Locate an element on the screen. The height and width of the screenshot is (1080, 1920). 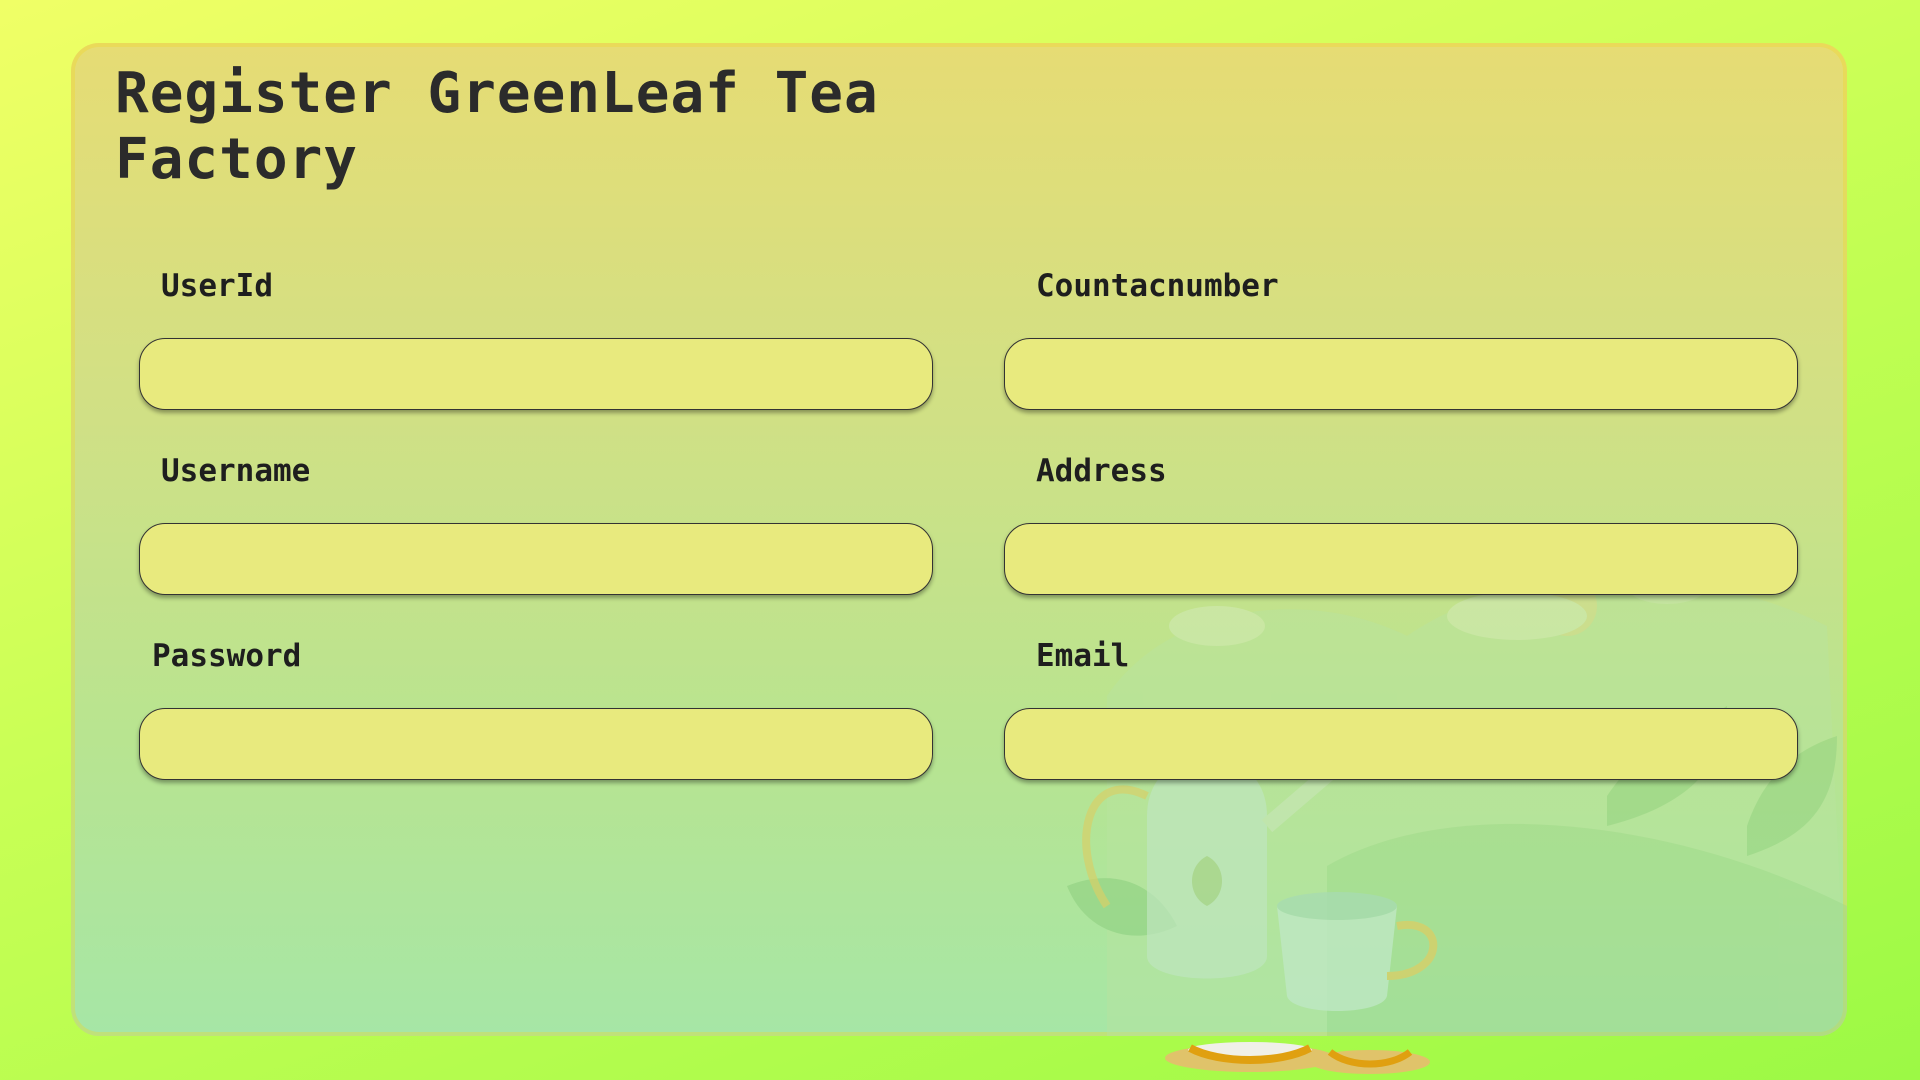
userid-input is located at coordinates (536, 374).